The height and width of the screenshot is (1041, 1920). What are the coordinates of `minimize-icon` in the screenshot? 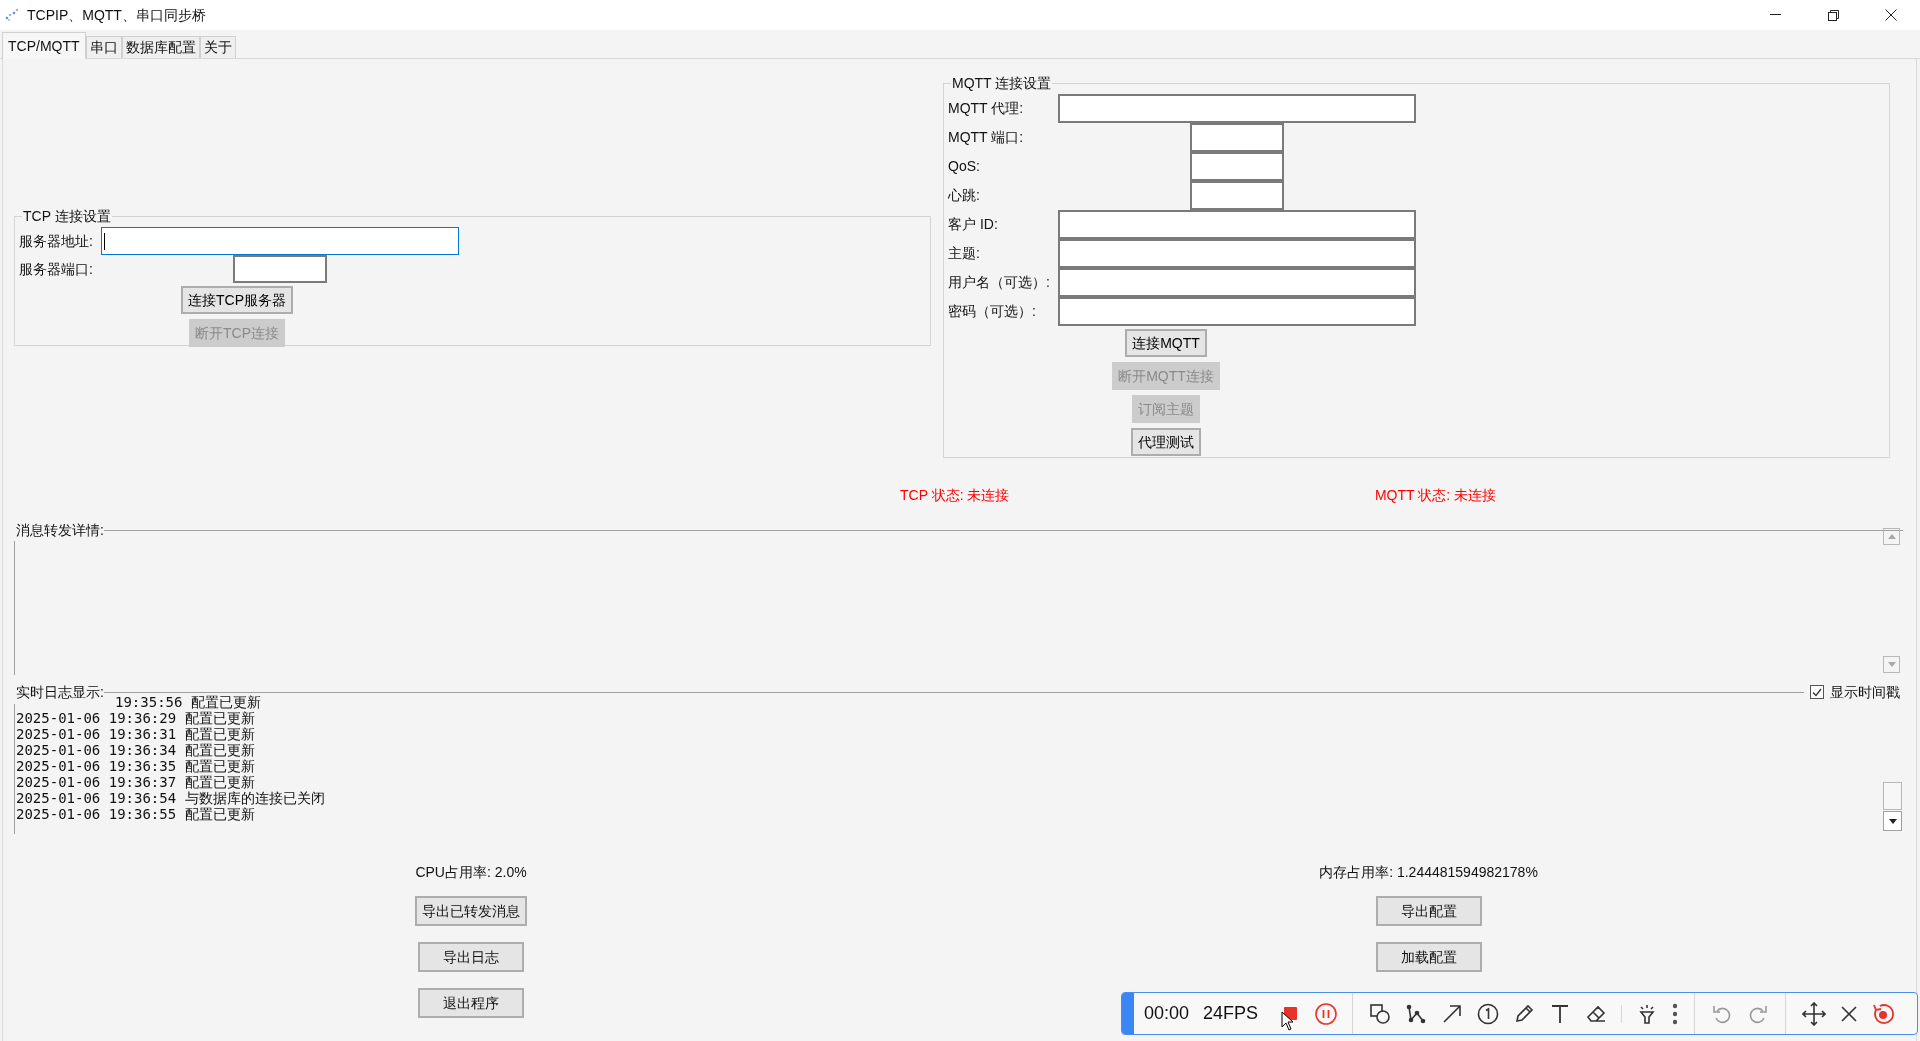 It's located at (1775, 15).